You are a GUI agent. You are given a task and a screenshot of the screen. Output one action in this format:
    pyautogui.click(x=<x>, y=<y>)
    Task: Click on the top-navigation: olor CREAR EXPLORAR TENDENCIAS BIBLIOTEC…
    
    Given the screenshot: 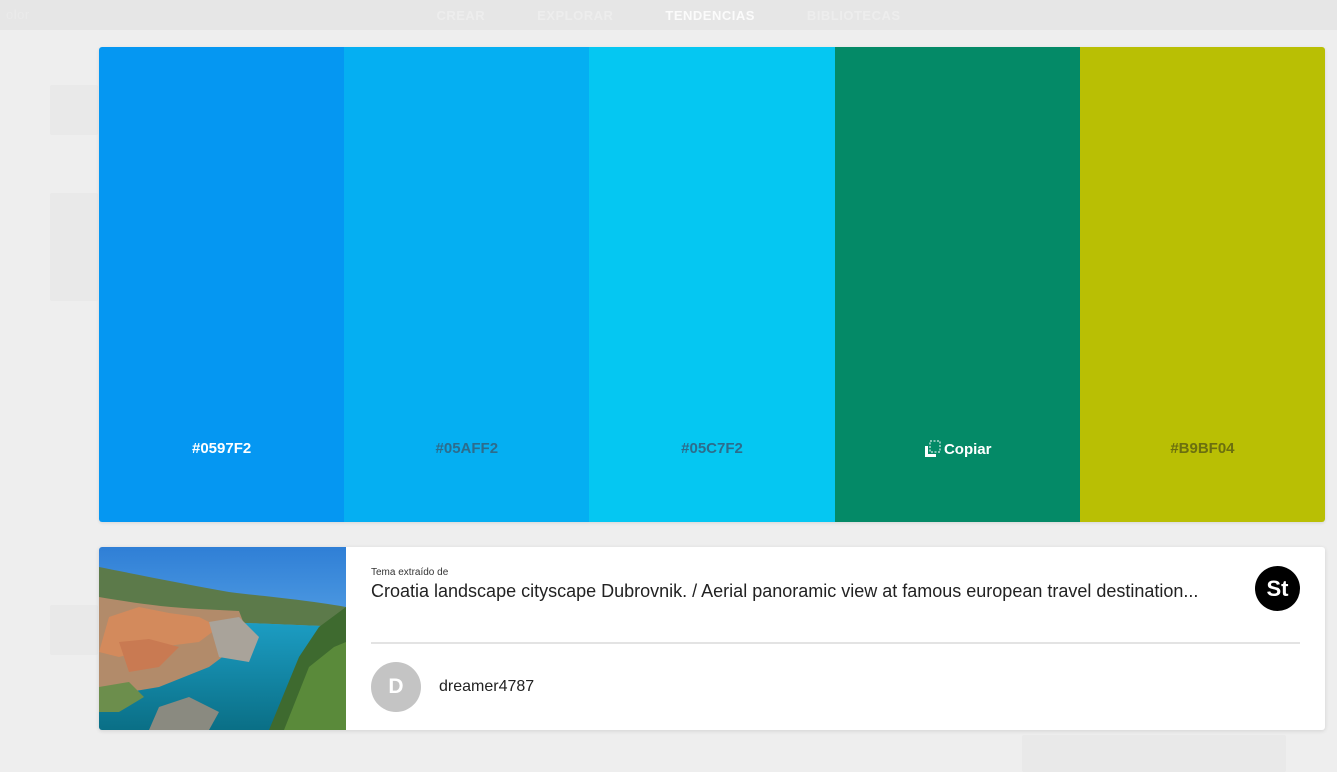 What is the action you would take?
    pyautogui.click(x=668, y=15)
    